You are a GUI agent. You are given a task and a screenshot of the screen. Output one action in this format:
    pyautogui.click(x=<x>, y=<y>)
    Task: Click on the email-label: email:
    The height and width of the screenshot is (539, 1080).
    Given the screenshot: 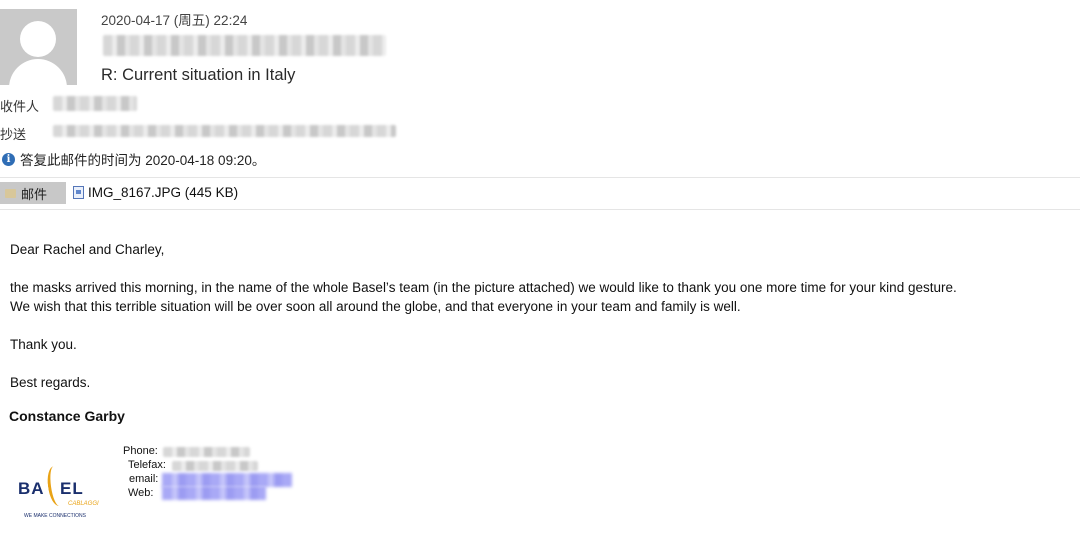 What is the action you would take?
    pyautogui.click(x=144, y=479)
    